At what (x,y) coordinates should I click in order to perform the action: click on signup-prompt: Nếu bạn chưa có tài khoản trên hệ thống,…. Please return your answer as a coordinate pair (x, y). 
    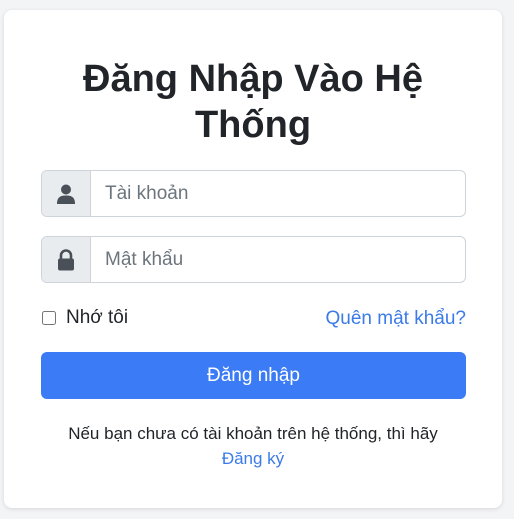
    Looking at the image, I should click on (253, 433).